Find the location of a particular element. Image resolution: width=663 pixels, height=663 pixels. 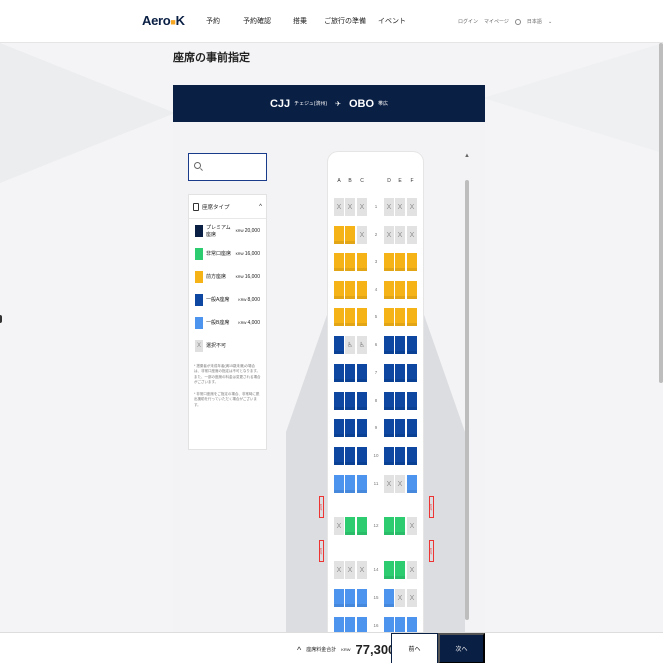

seat-15B is located at coordinates (350, 598).